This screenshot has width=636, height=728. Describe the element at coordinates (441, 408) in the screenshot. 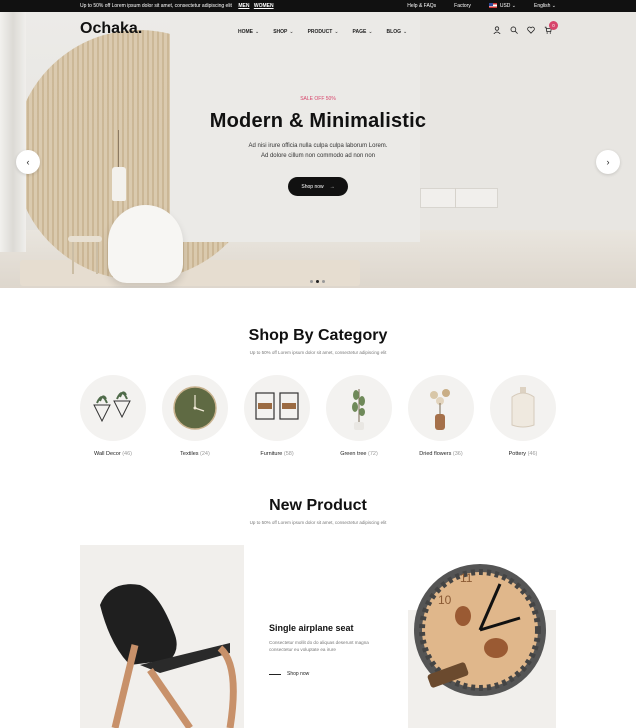

I see `dried-flowers-image` at that location.